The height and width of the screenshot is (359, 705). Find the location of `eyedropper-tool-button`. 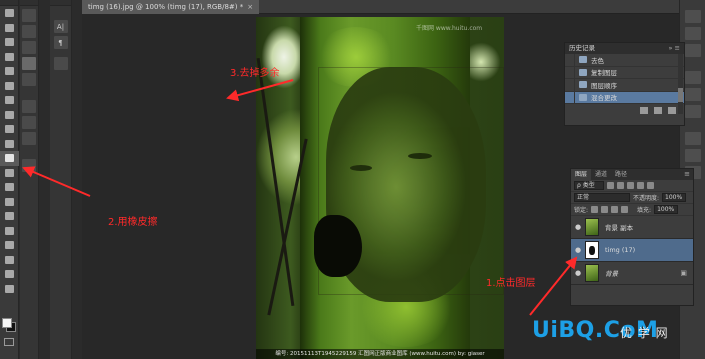

eyedropper-tool-button is located at coordinates (9, 86).